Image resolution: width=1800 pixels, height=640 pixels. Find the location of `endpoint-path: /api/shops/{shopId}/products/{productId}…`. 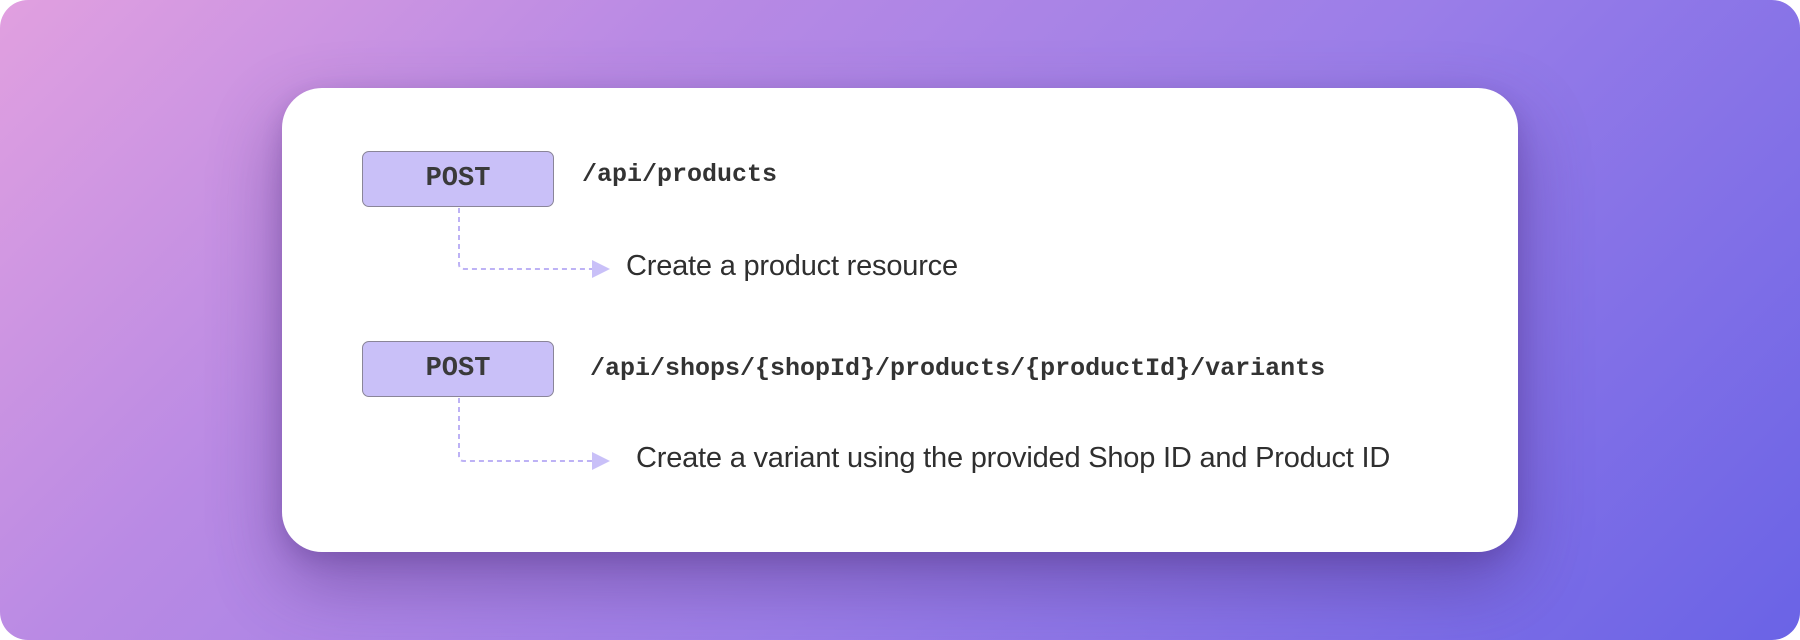

endpoint-path: /api/shops/{shopId}/products/{productId}… is located at coordinates (958, 368).